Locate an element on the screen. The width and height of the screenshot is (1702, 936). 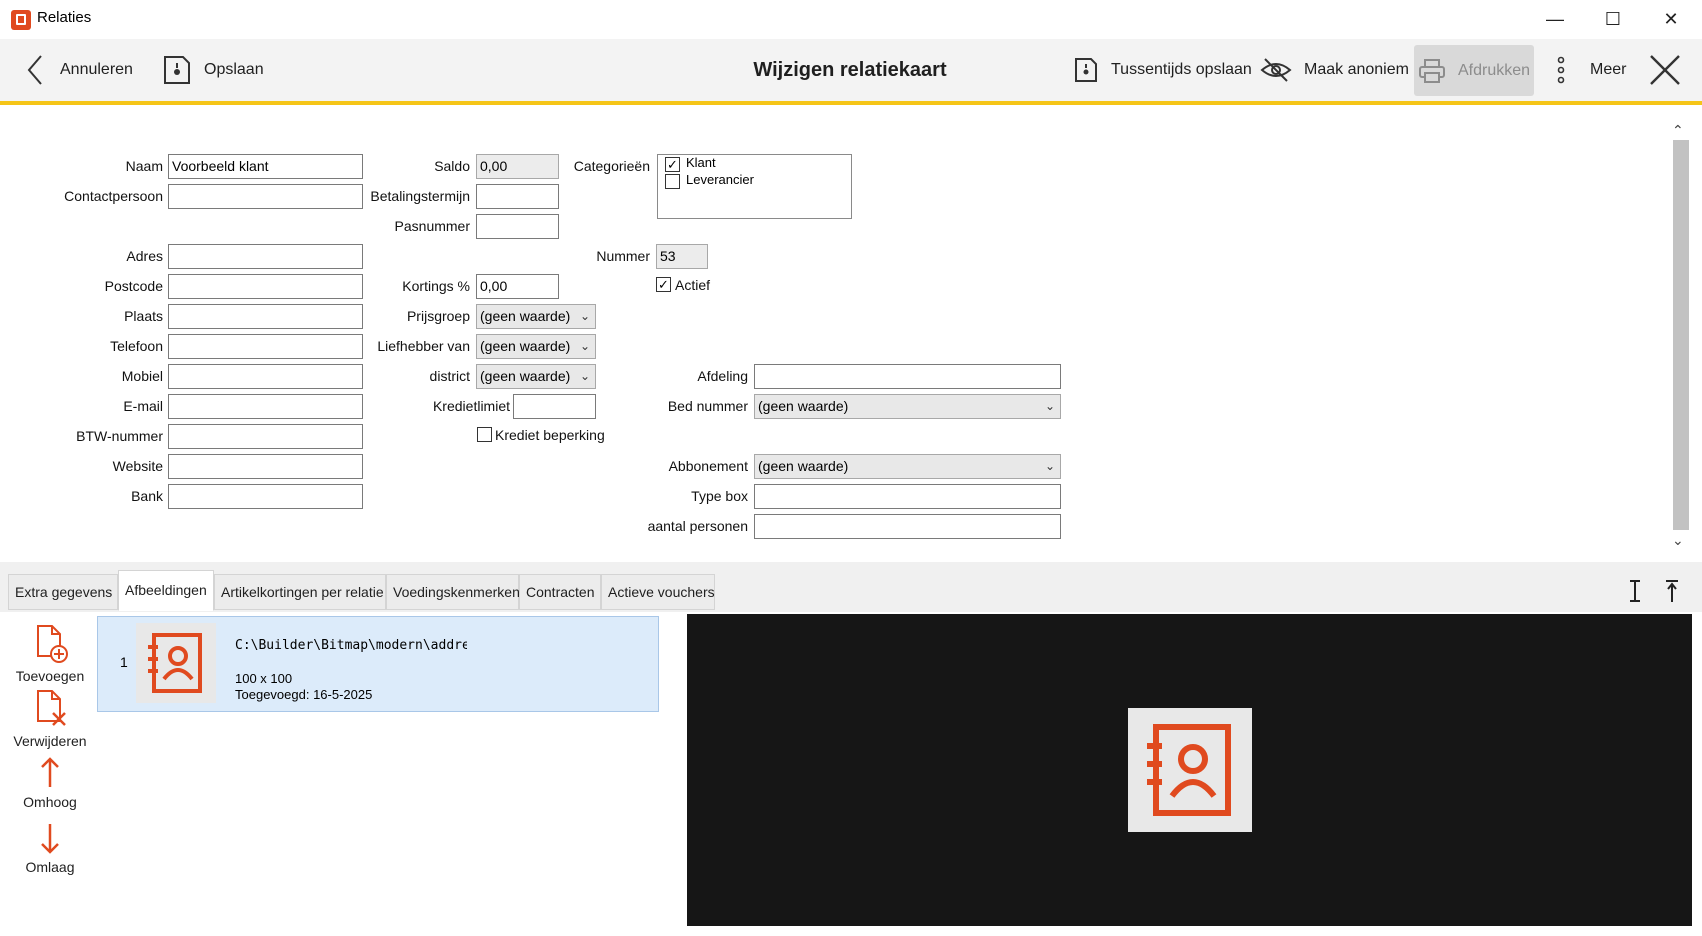
telefoon-label: Telefoon is located at coordinates (136, 346).